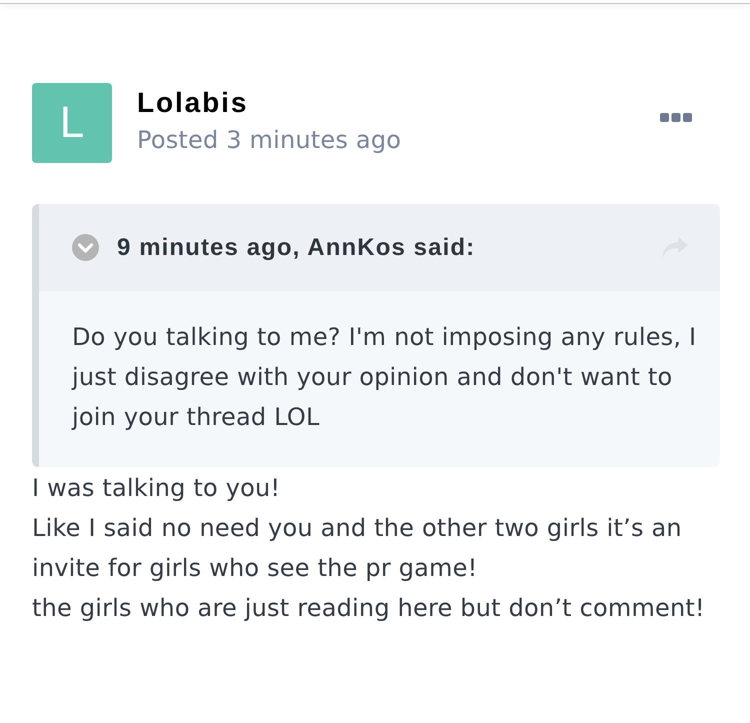 The image size is (750, 723). I want to click on more-options-button, so click(676, 117).